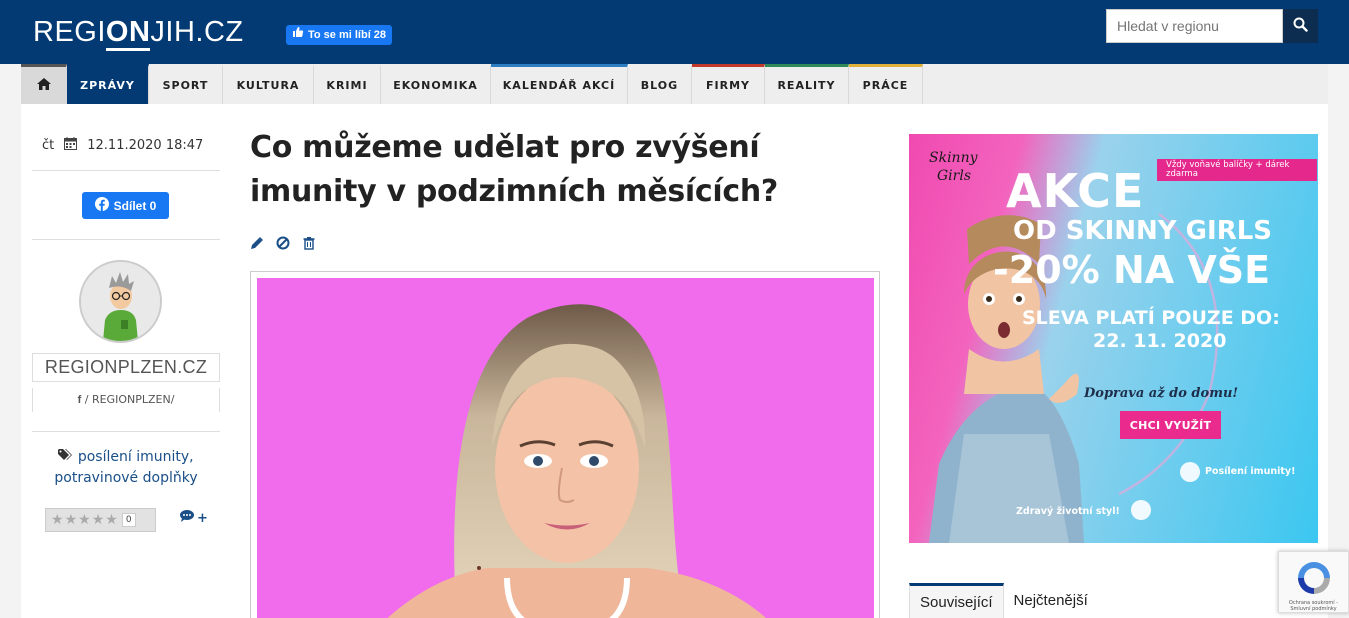 The image size is (1349, 618). What do you see at coordinates (126, 468) in the screenshot?
I see `article-tags: posílení imunity, potravinové doplňky` at bounding box center [126, 468].